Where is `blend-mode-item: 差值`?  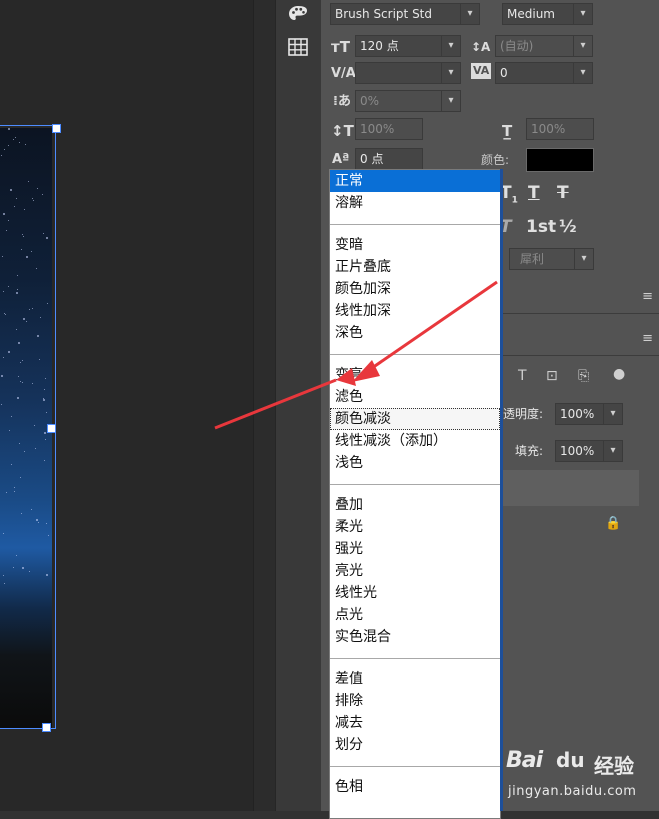
blend-mode-item: 差值 is located at coordinates (415, 679).